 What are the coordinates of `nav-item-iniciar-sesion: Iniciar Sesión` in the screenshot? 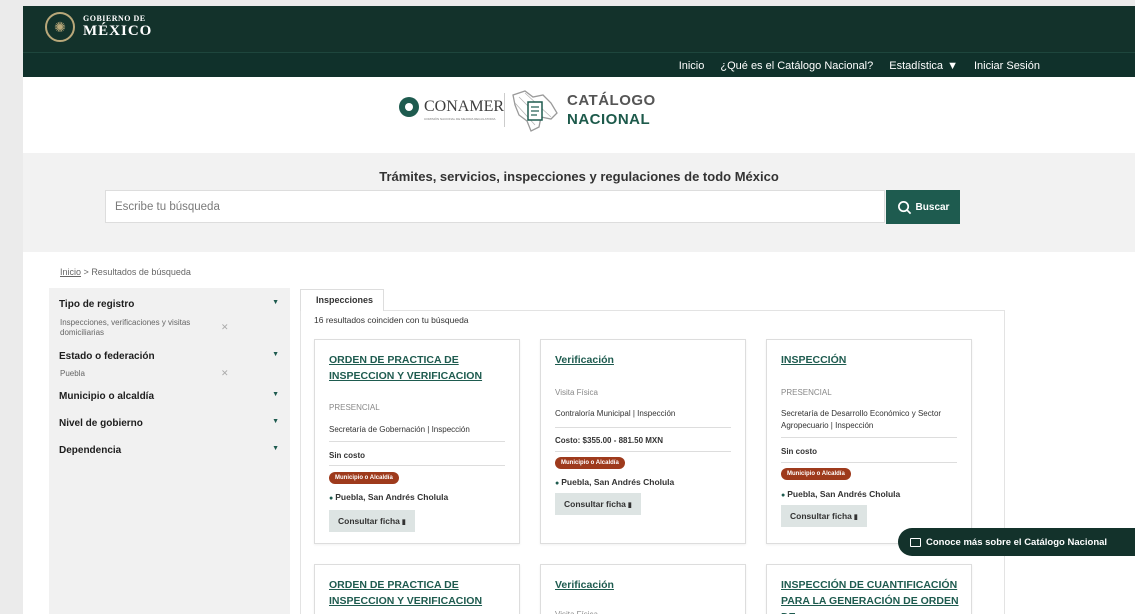 It's located at (1007, 66).